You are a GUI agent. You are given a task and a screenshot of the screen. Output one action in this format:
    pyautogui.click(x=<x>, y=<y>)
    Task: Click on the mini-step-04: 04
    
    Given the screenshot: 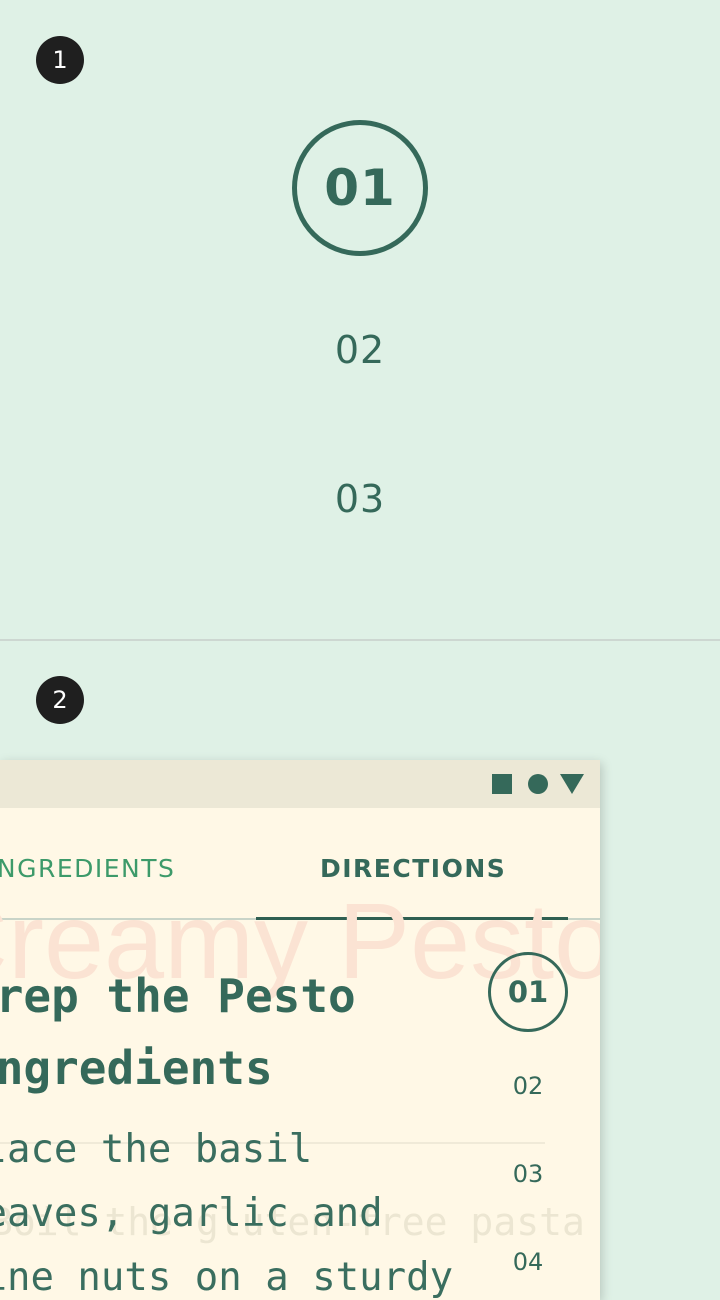 What is the action you would take?
    pyautogui.click(x=528, y=1262)
    